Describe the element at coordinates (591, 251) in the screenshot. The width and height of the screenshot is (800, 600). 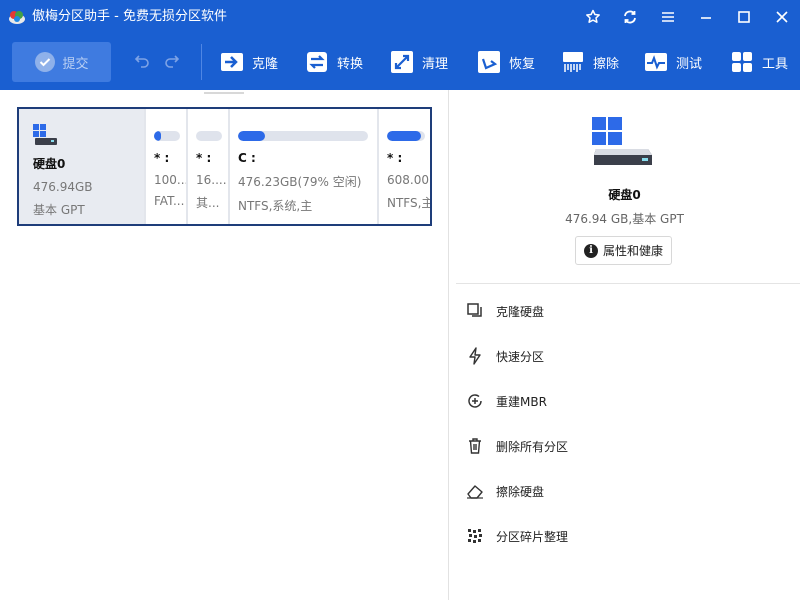
I see `info-icon: i` at that location.